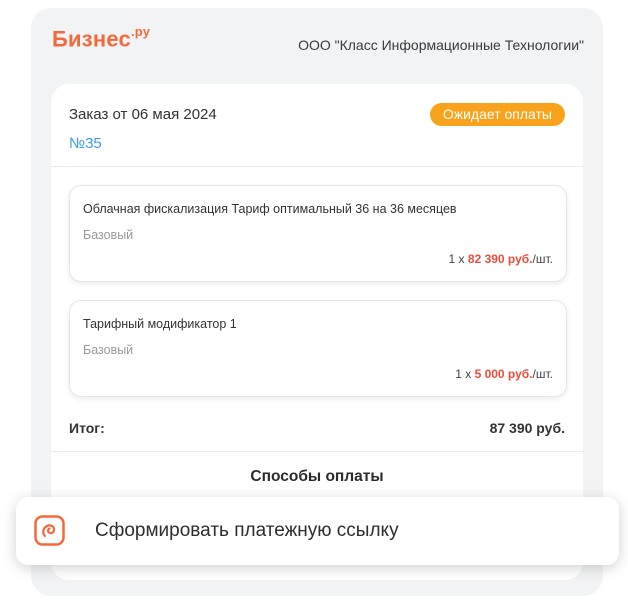 The height and width of the screenshot is (604, 628). I want to click on company-name: ООО "Класс Информационные Технологии", so click(441, 45).